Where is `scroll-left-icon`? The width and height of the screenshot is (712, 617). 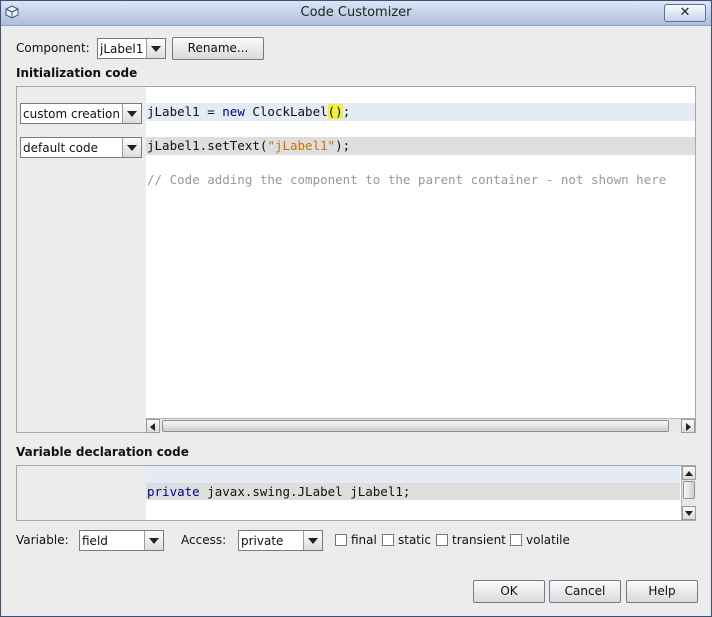
scroll-left-icon is located at coordinates (153, 426).